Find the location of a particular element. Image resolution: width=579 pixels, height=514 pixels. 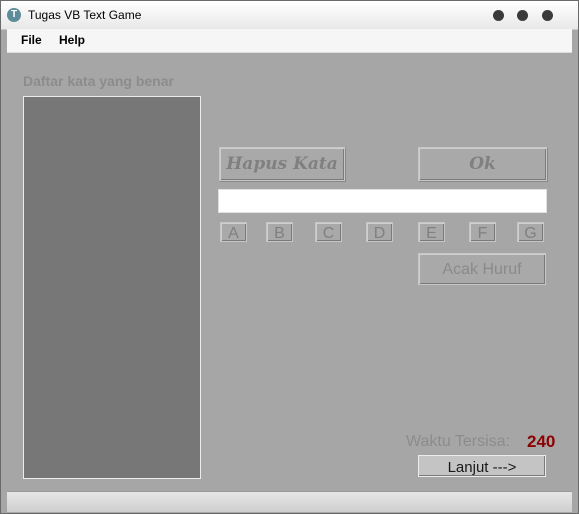

title-bar: T Tugas VB Text Game is located at coordinates (289, 15).